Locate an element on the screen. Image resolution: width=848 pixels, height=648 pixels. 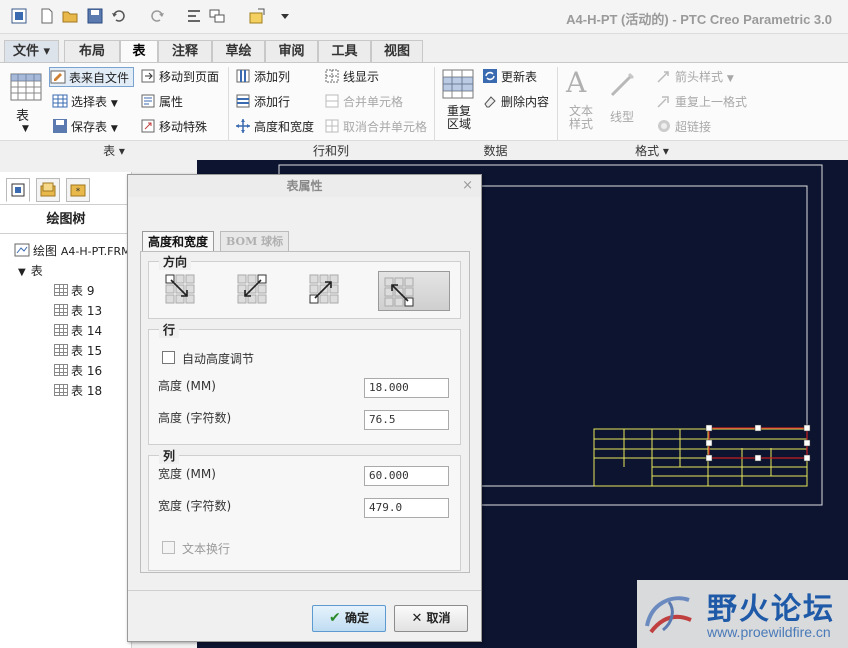
direction-down-right-icon is located at coordinates (180, 289).